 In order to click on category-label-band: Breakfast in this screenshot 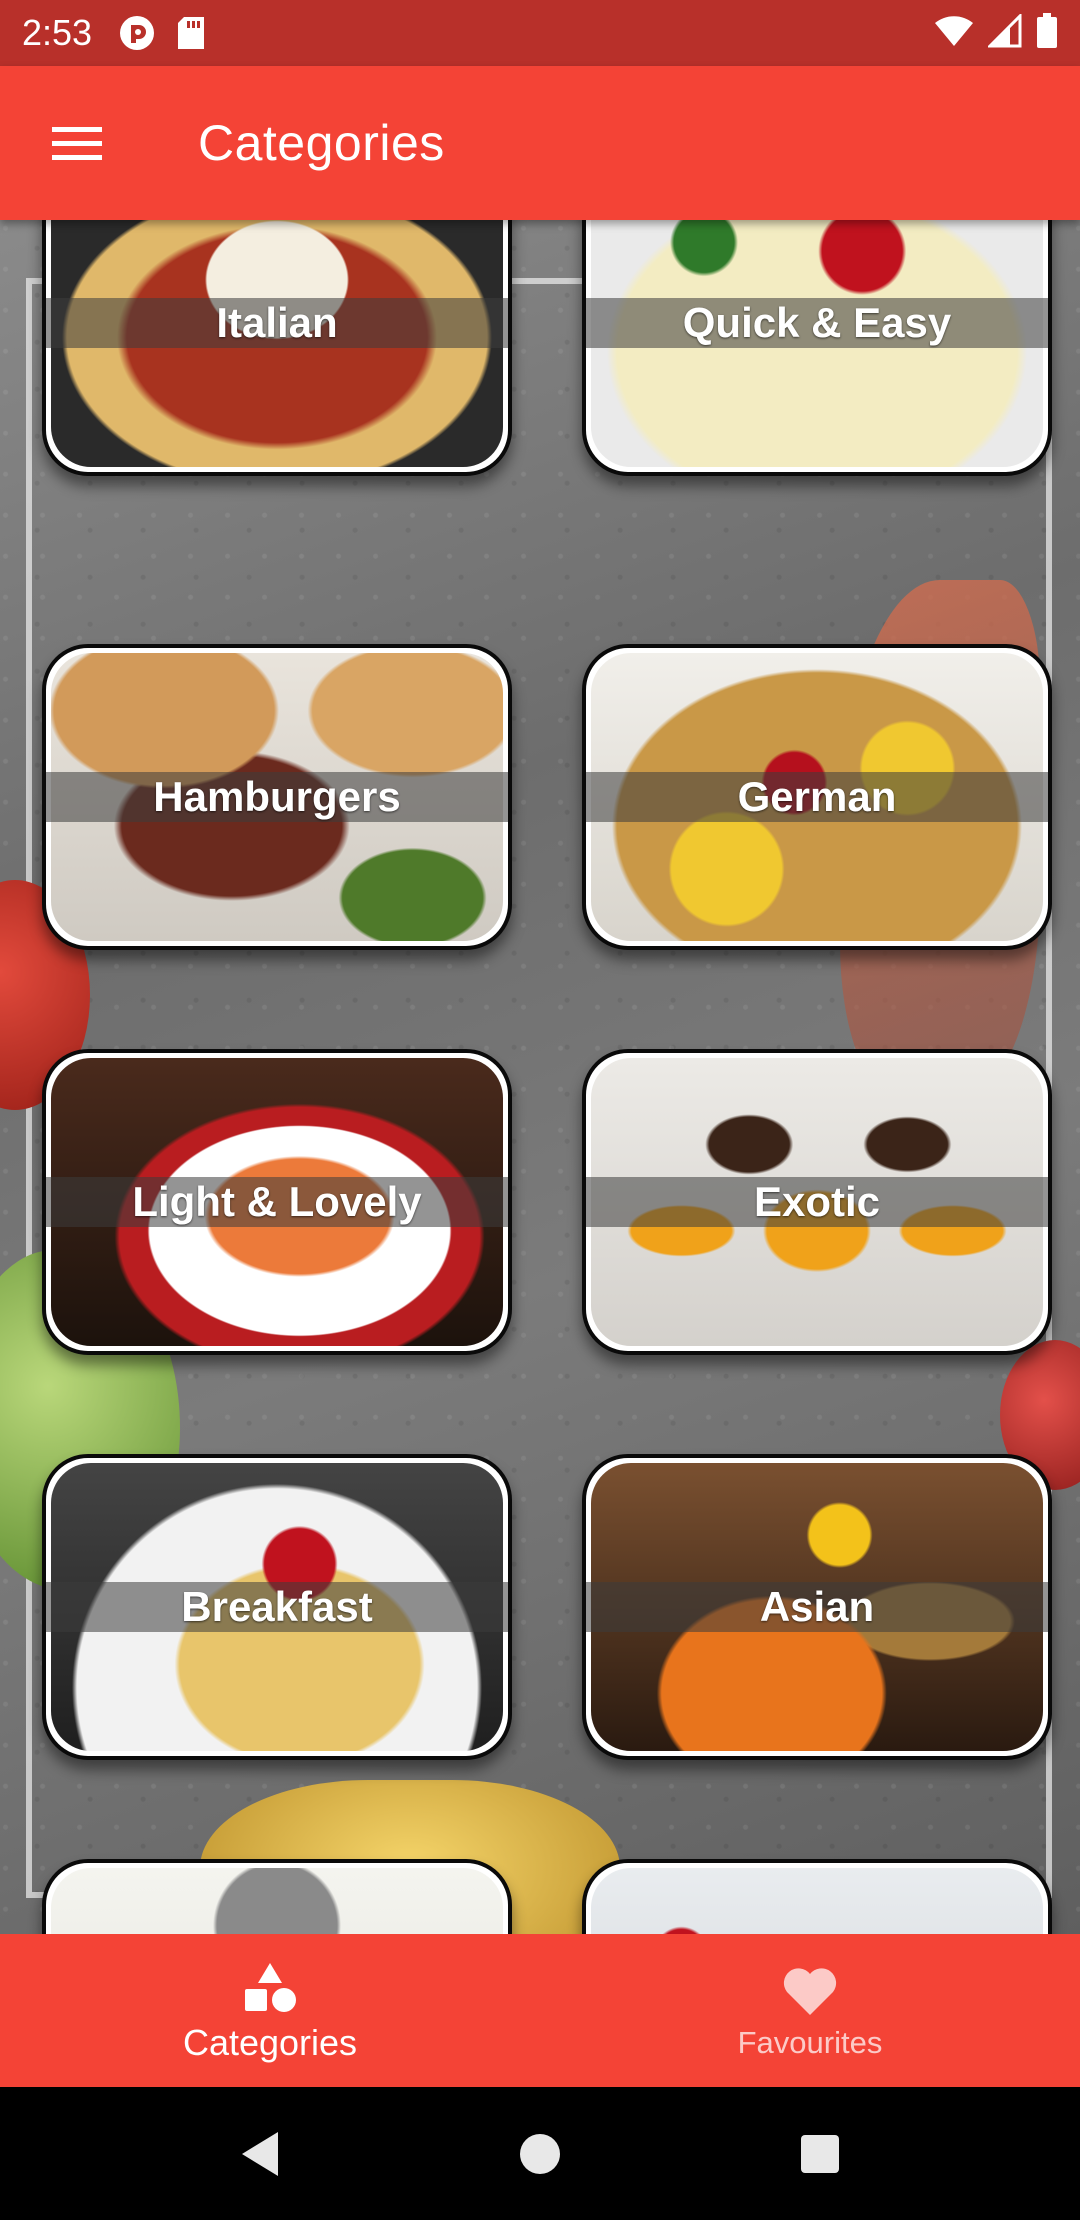, I will do `click(277, 1607)`.